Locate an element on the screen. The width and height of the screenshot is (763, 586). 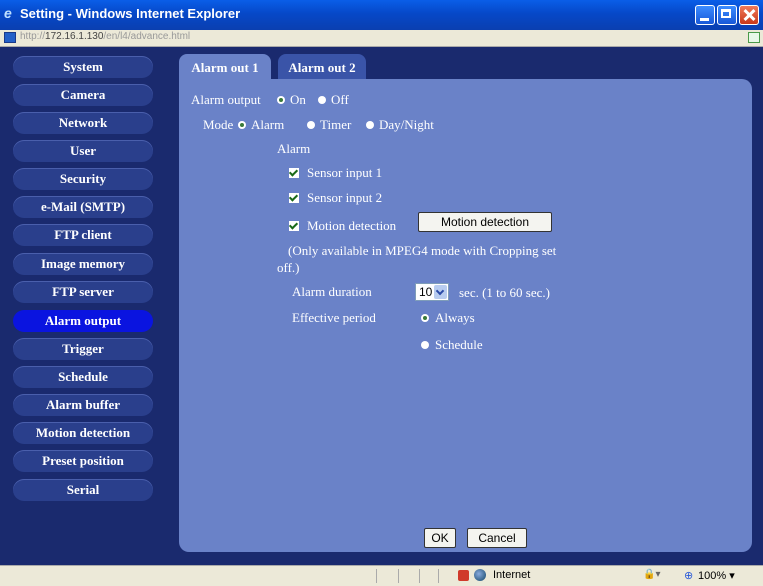
sidebar-item-image-memory: Image memory is located at coordinates (83, 264).